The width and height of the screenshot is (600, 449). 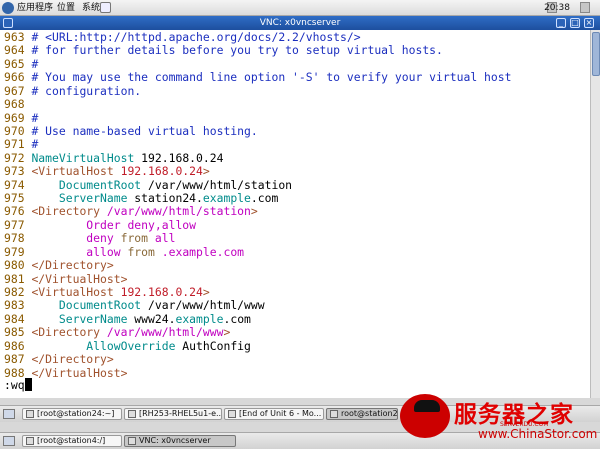 I want to click on menu-system: 系统, so click(x=91, y=8).